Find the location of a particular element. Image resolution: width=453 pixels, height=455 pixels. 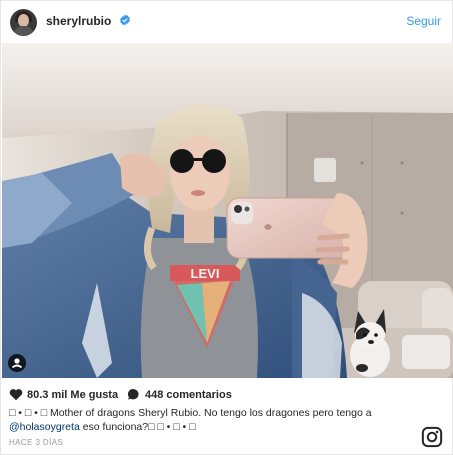

username: sherylrubio is located at coordinates (78, 21).